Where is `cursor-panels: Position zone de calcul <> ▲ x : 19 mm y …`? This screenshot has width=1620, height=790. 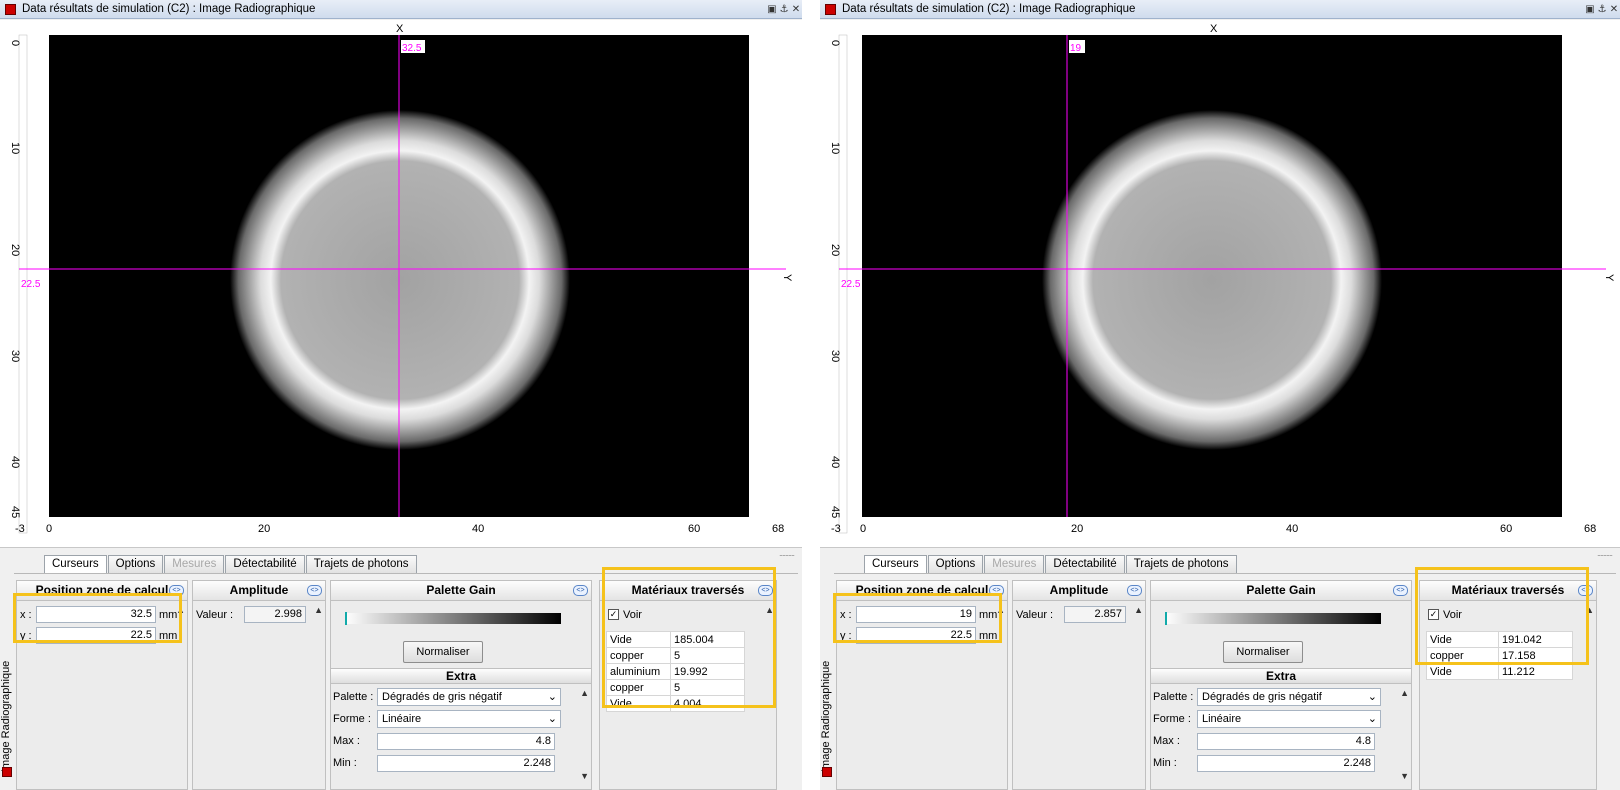
cursor-panels: Position zone de calcul <> ▲ x : 19 mm y … is located at coordinates (1225, 681).